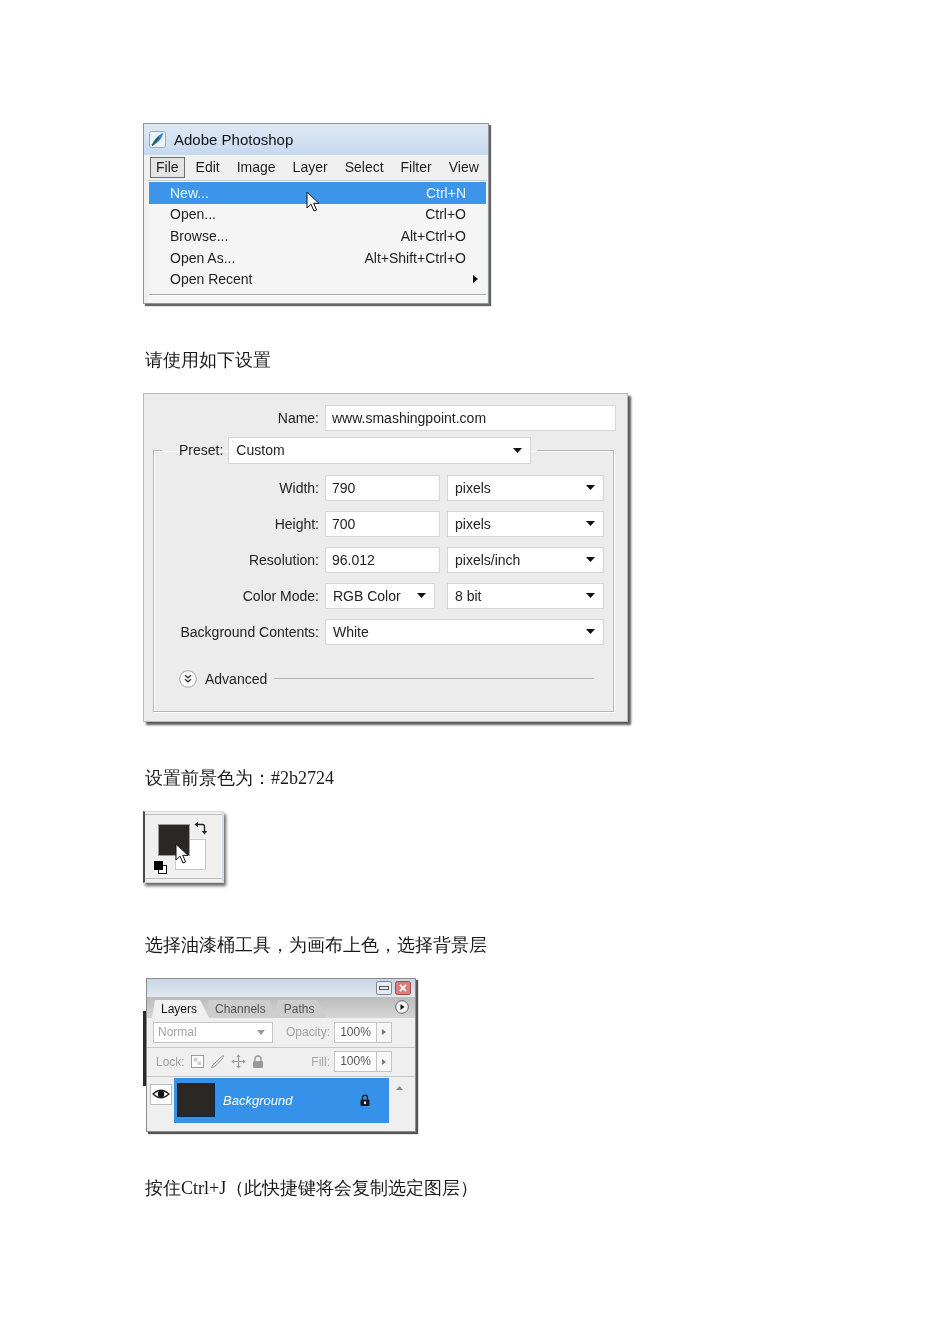  Describe the element at coordinates (256, 167) in the screenshot. I see `menu-bar-item: Image` at that location.